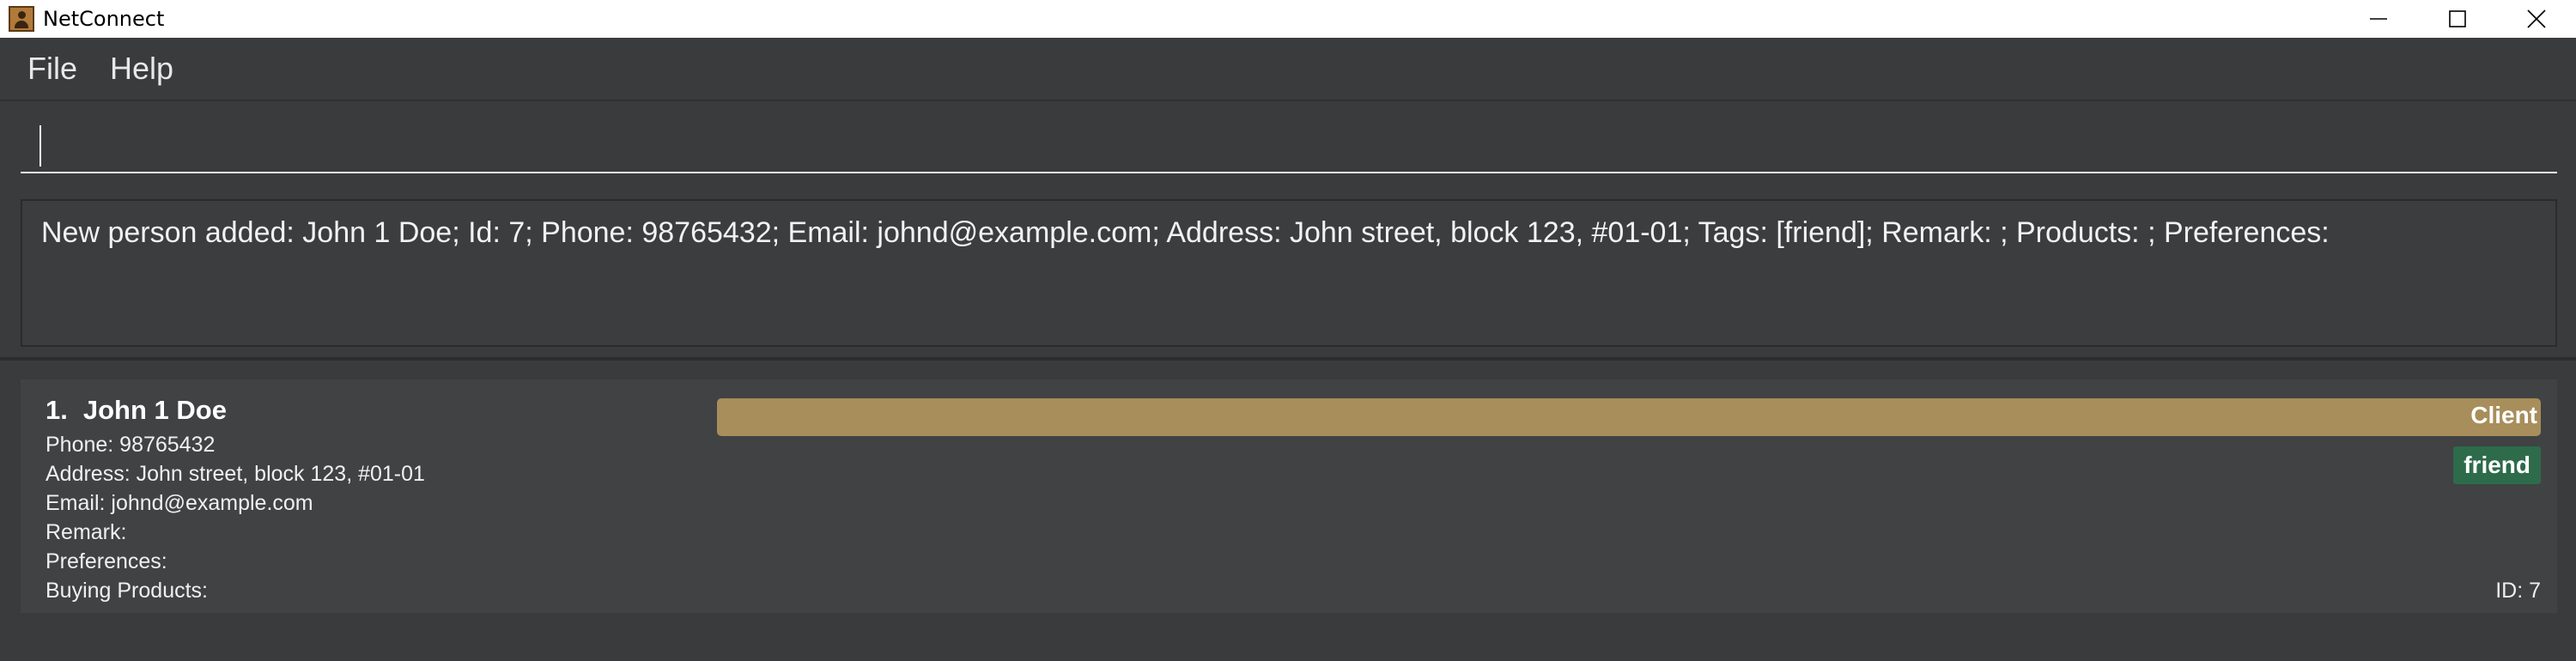  I want to click on person-name-heading: 1. John 1 Doe, so click(137, 411).